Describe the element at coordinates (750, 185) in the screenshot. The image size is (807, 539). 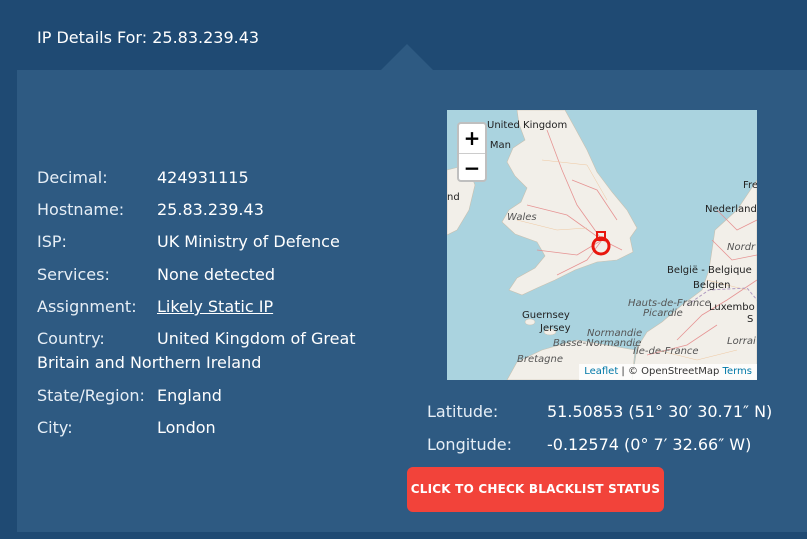
I see `map-label: Fre` at that location.